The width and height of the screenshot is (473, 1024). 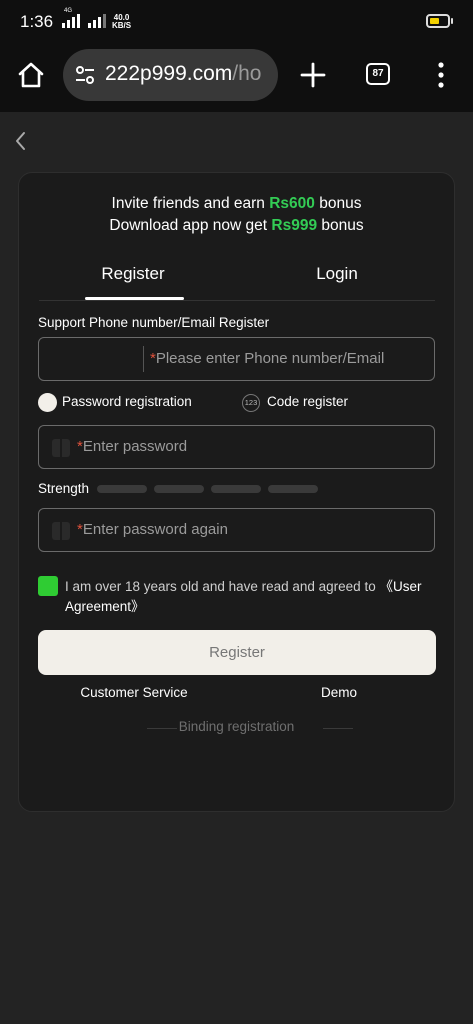 What do you see at coordinates (135, 446) in the screenshot?
I see `password-placeholder-text: Enter password` at bounding box center [135, 446].